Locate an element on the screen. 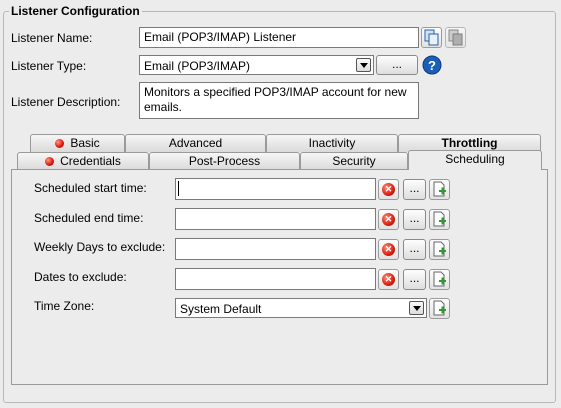 This screenshot has height=408, width=561. tab-security: Security is located at coordinates (354, 161).